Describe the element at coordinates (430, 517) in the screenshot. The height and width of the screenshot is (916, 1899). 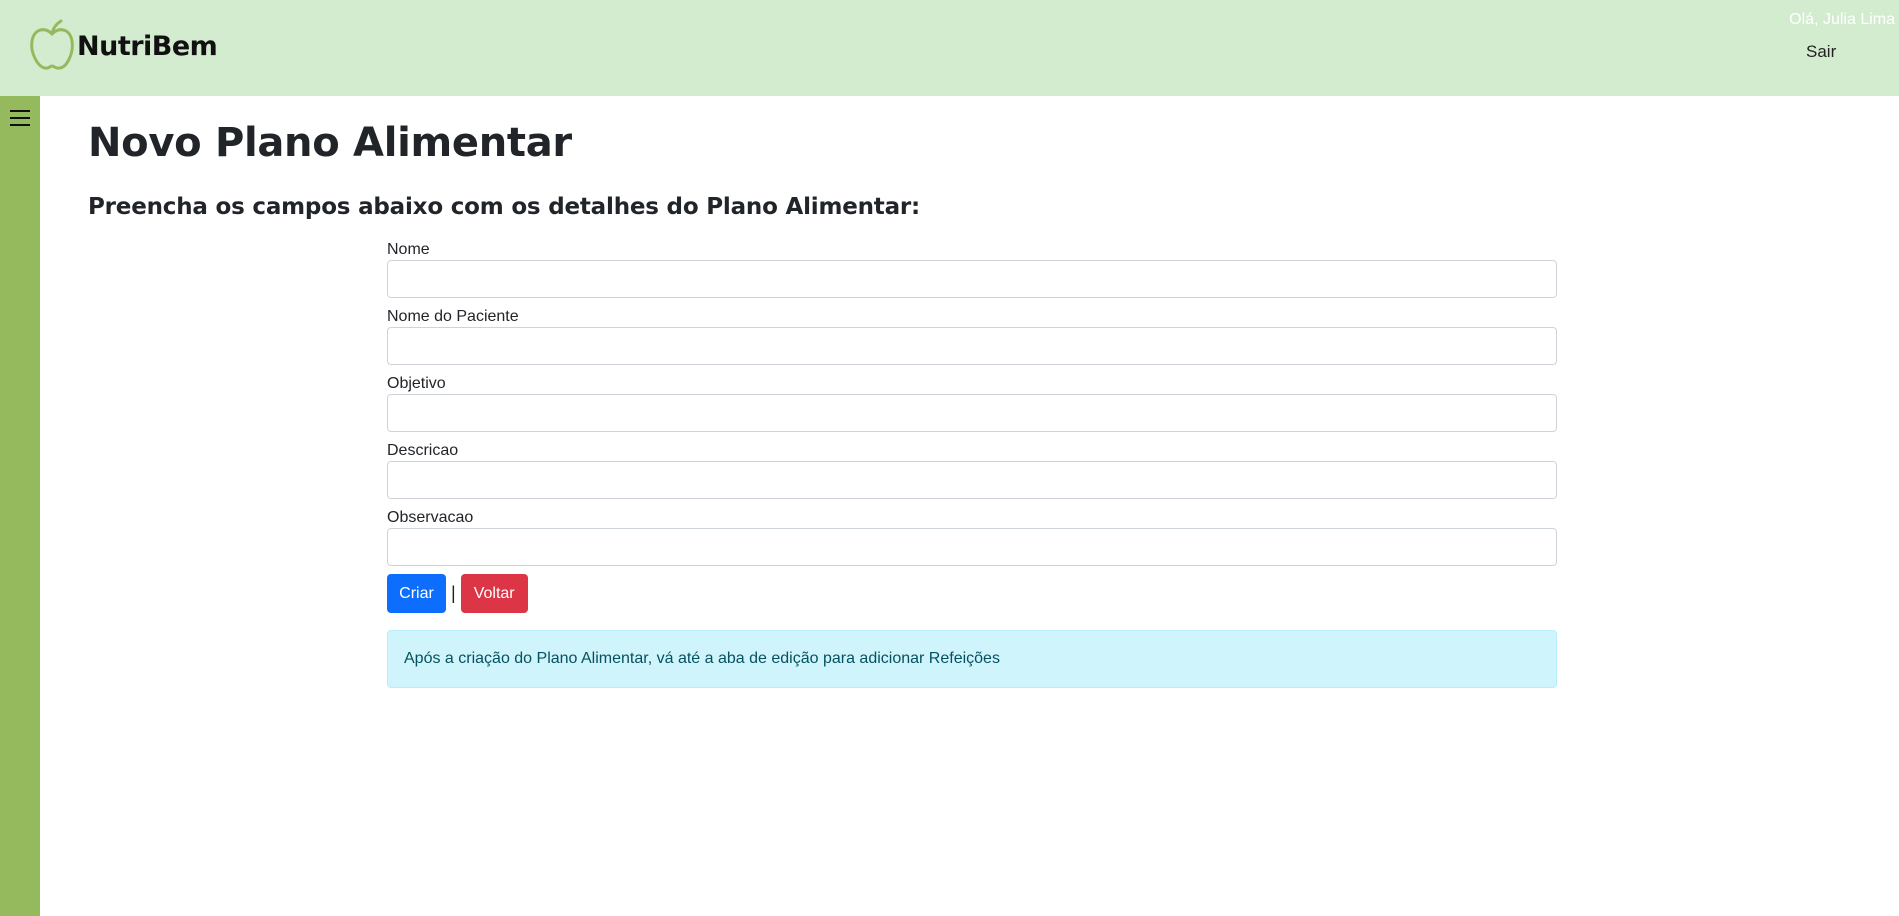
I see `field-label: Observacao` at that location.